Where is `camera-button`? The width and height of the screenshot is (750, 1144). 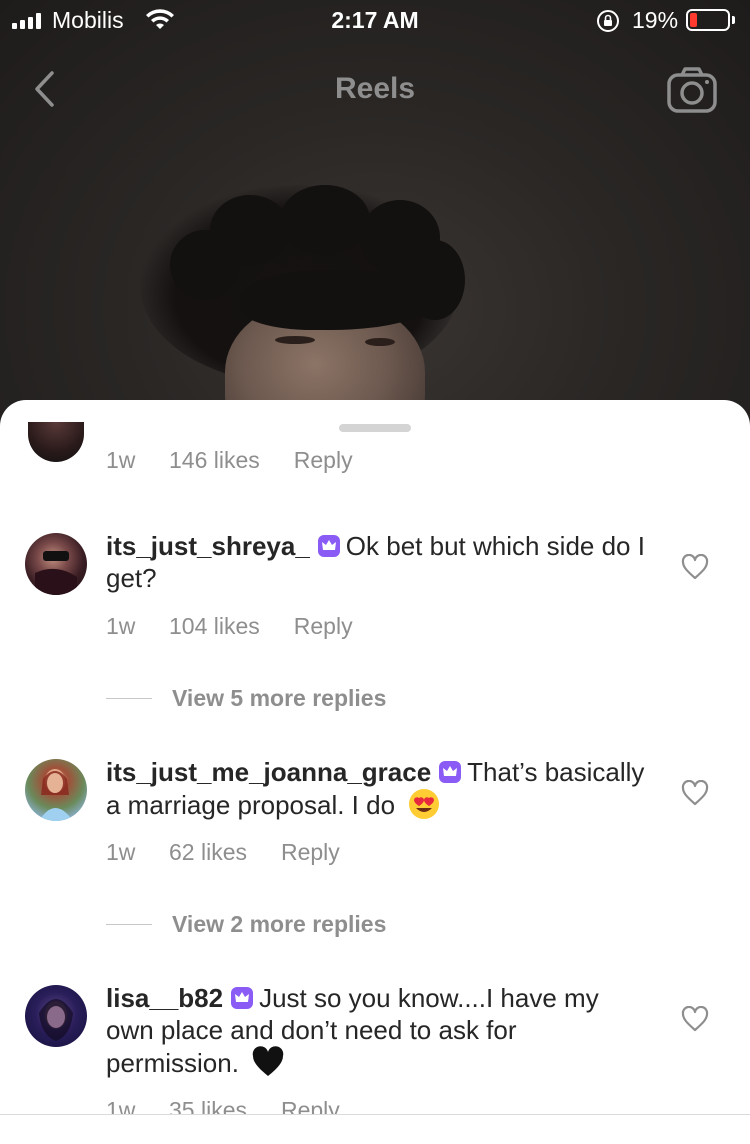
camera-button is located at coordinates (692, 92).